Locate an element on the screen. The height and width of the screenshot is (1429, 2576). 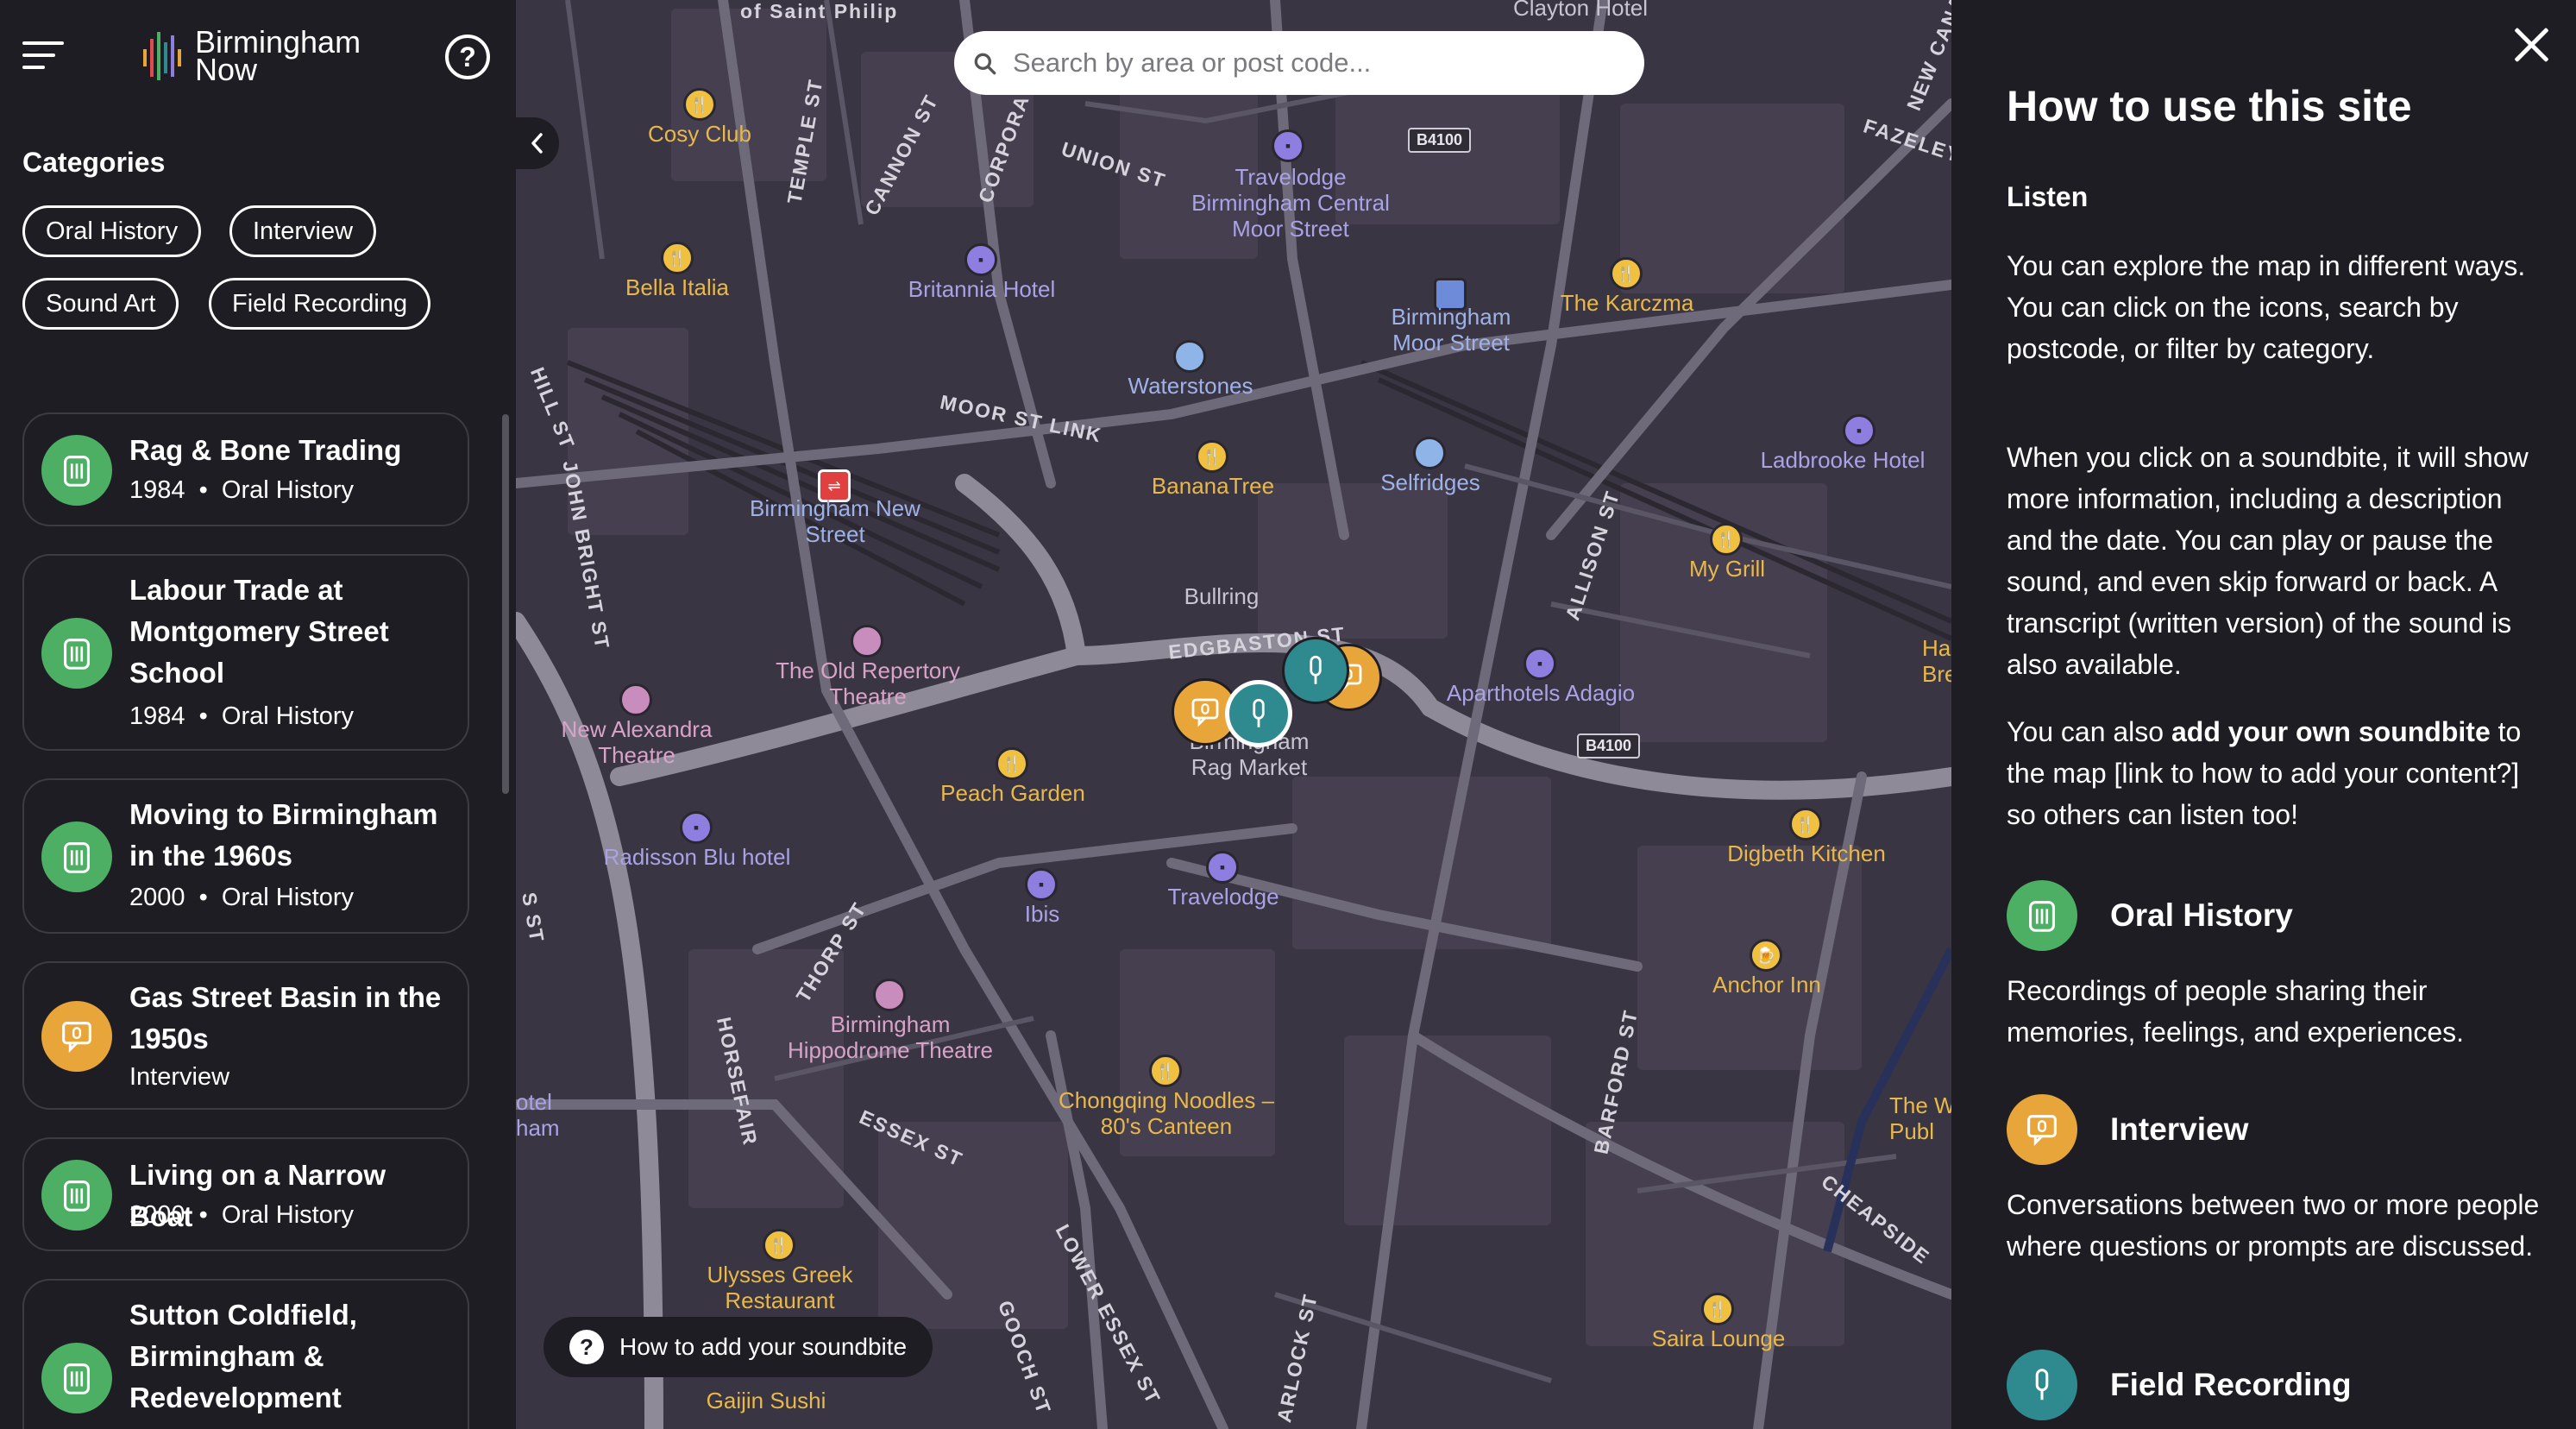
legend-oral-history: Oral History is located at coordinates (2150, 915).